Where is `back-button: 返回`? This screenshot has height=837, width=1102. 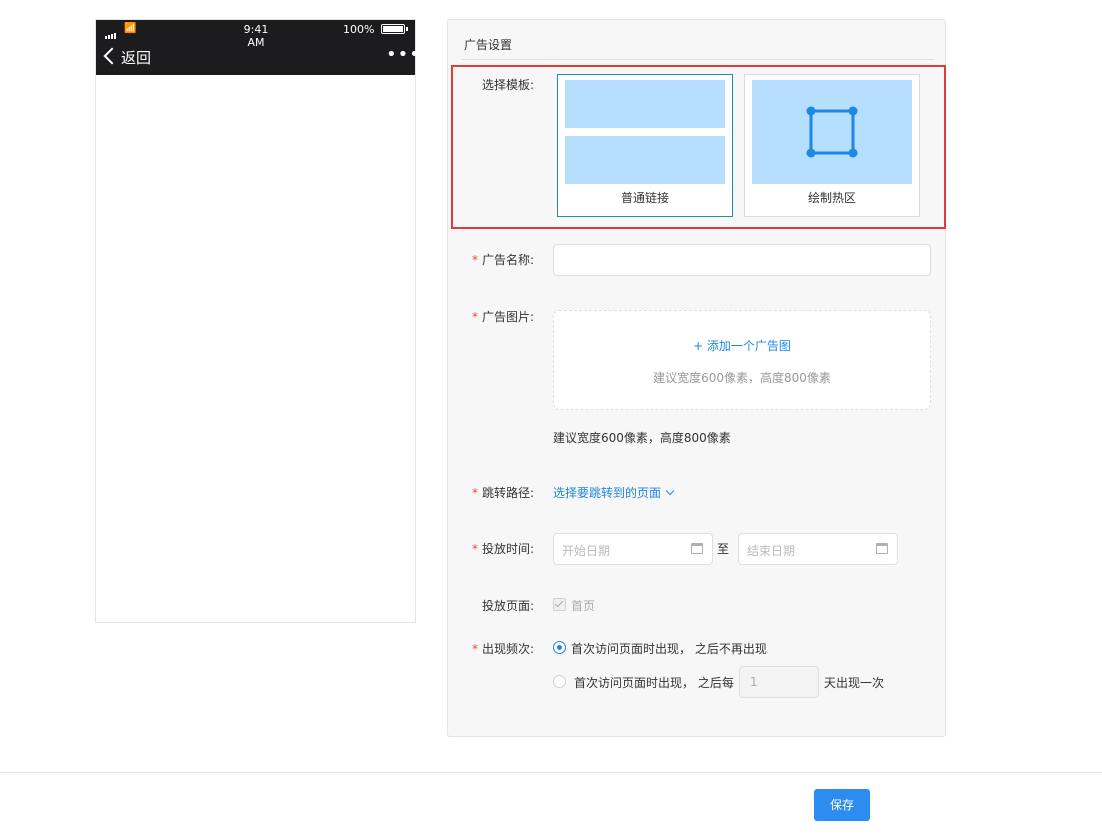
back-button: 返回 is located at coordinates (136, 57).